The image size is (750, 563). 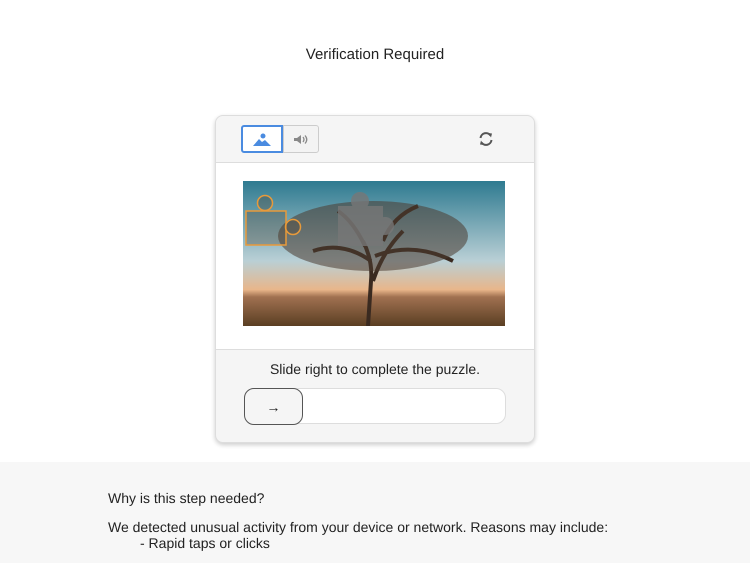 I want to click on audio-mode-tab, so click(x=301, y=139).